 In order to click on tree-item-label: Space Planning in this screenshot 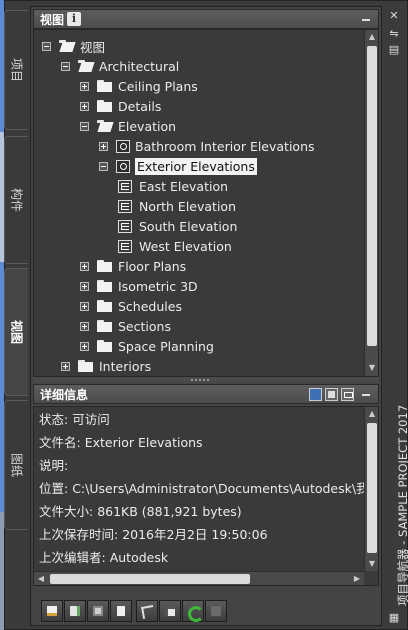, I will do `click(166, 346)`.